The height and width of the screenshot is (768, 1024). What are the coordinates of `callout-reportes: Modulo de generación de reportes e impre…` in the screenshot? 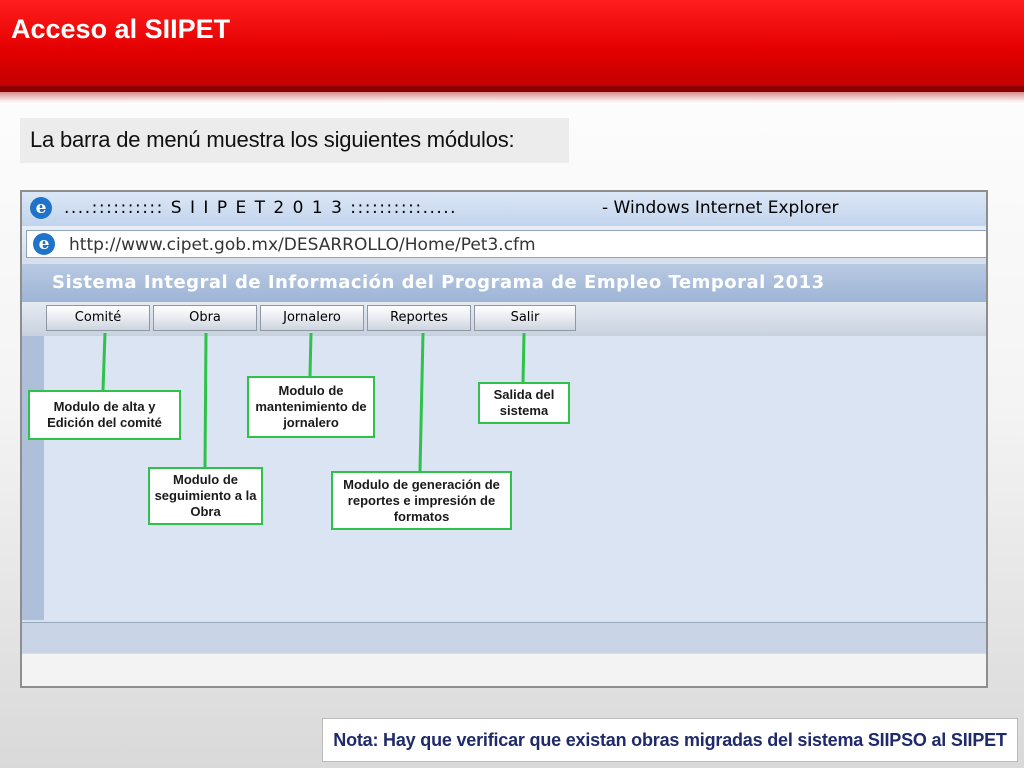 It's located at (421, 500).